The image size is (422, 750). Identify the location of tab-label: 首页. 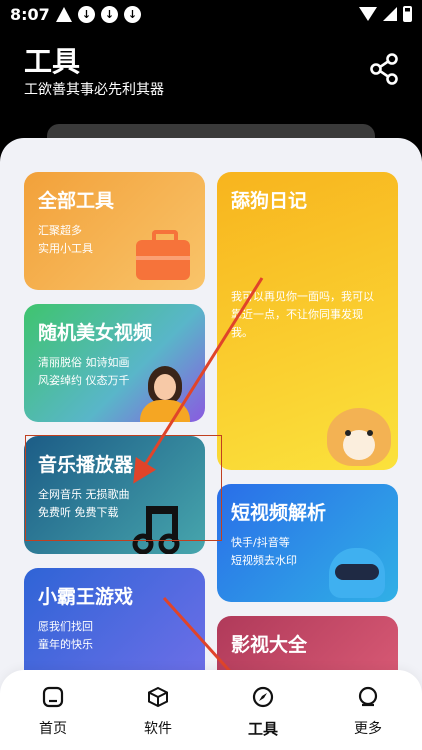
(53, 729).